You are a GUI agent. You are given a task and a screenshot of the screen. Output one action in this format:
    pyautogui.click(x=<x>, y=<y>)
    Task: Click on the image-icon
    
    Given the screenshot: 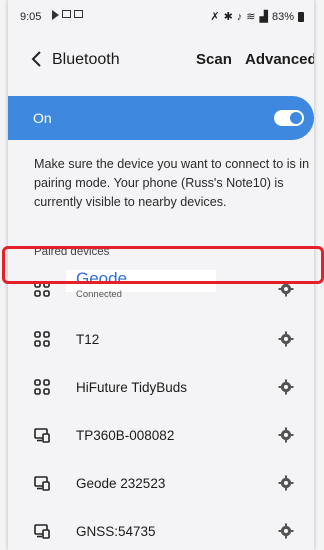 What is the action you would take?
    pyautogui.click(x=66, y=14)
    